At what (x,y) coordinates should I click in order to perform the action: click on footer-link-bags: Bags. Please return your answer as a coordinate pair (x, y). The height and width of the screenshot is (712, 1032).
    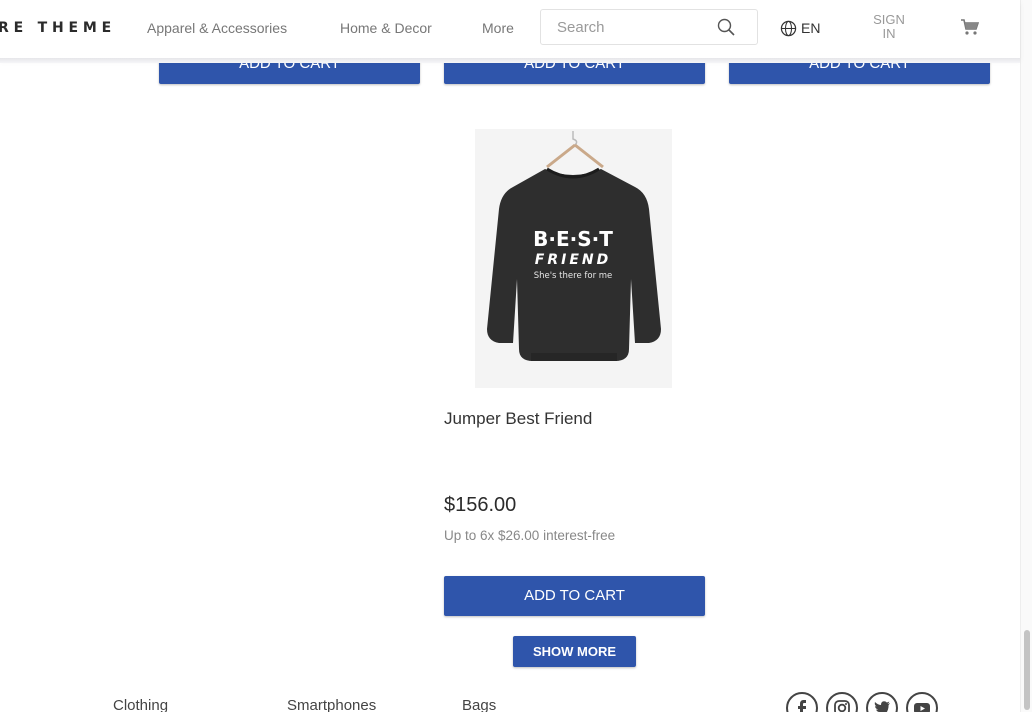
    Looking at the image, I should click on (479, 704).